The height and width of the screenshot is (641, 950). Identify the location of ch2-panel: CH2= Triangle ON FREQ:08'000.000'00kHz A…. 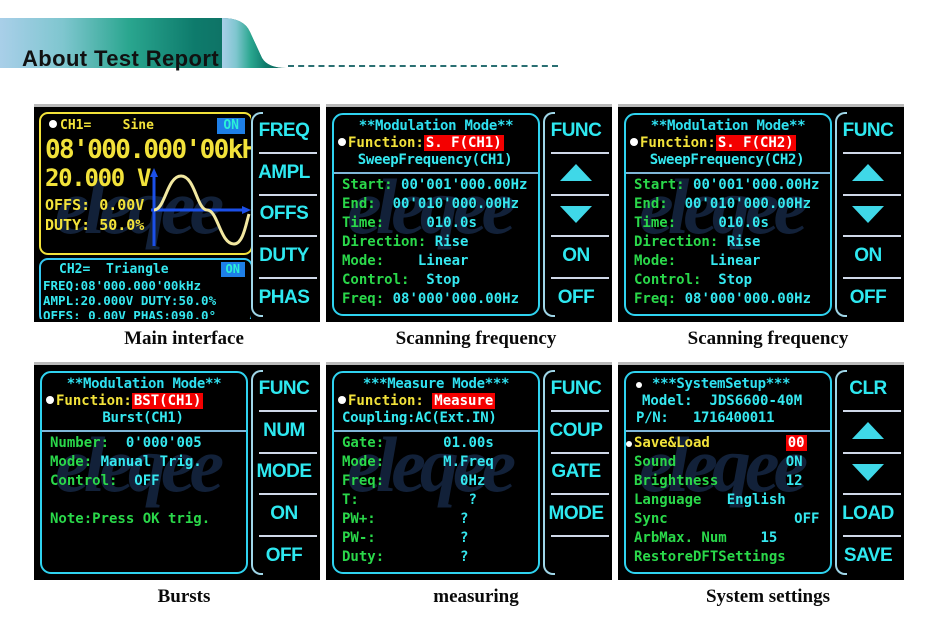
(145, 288).